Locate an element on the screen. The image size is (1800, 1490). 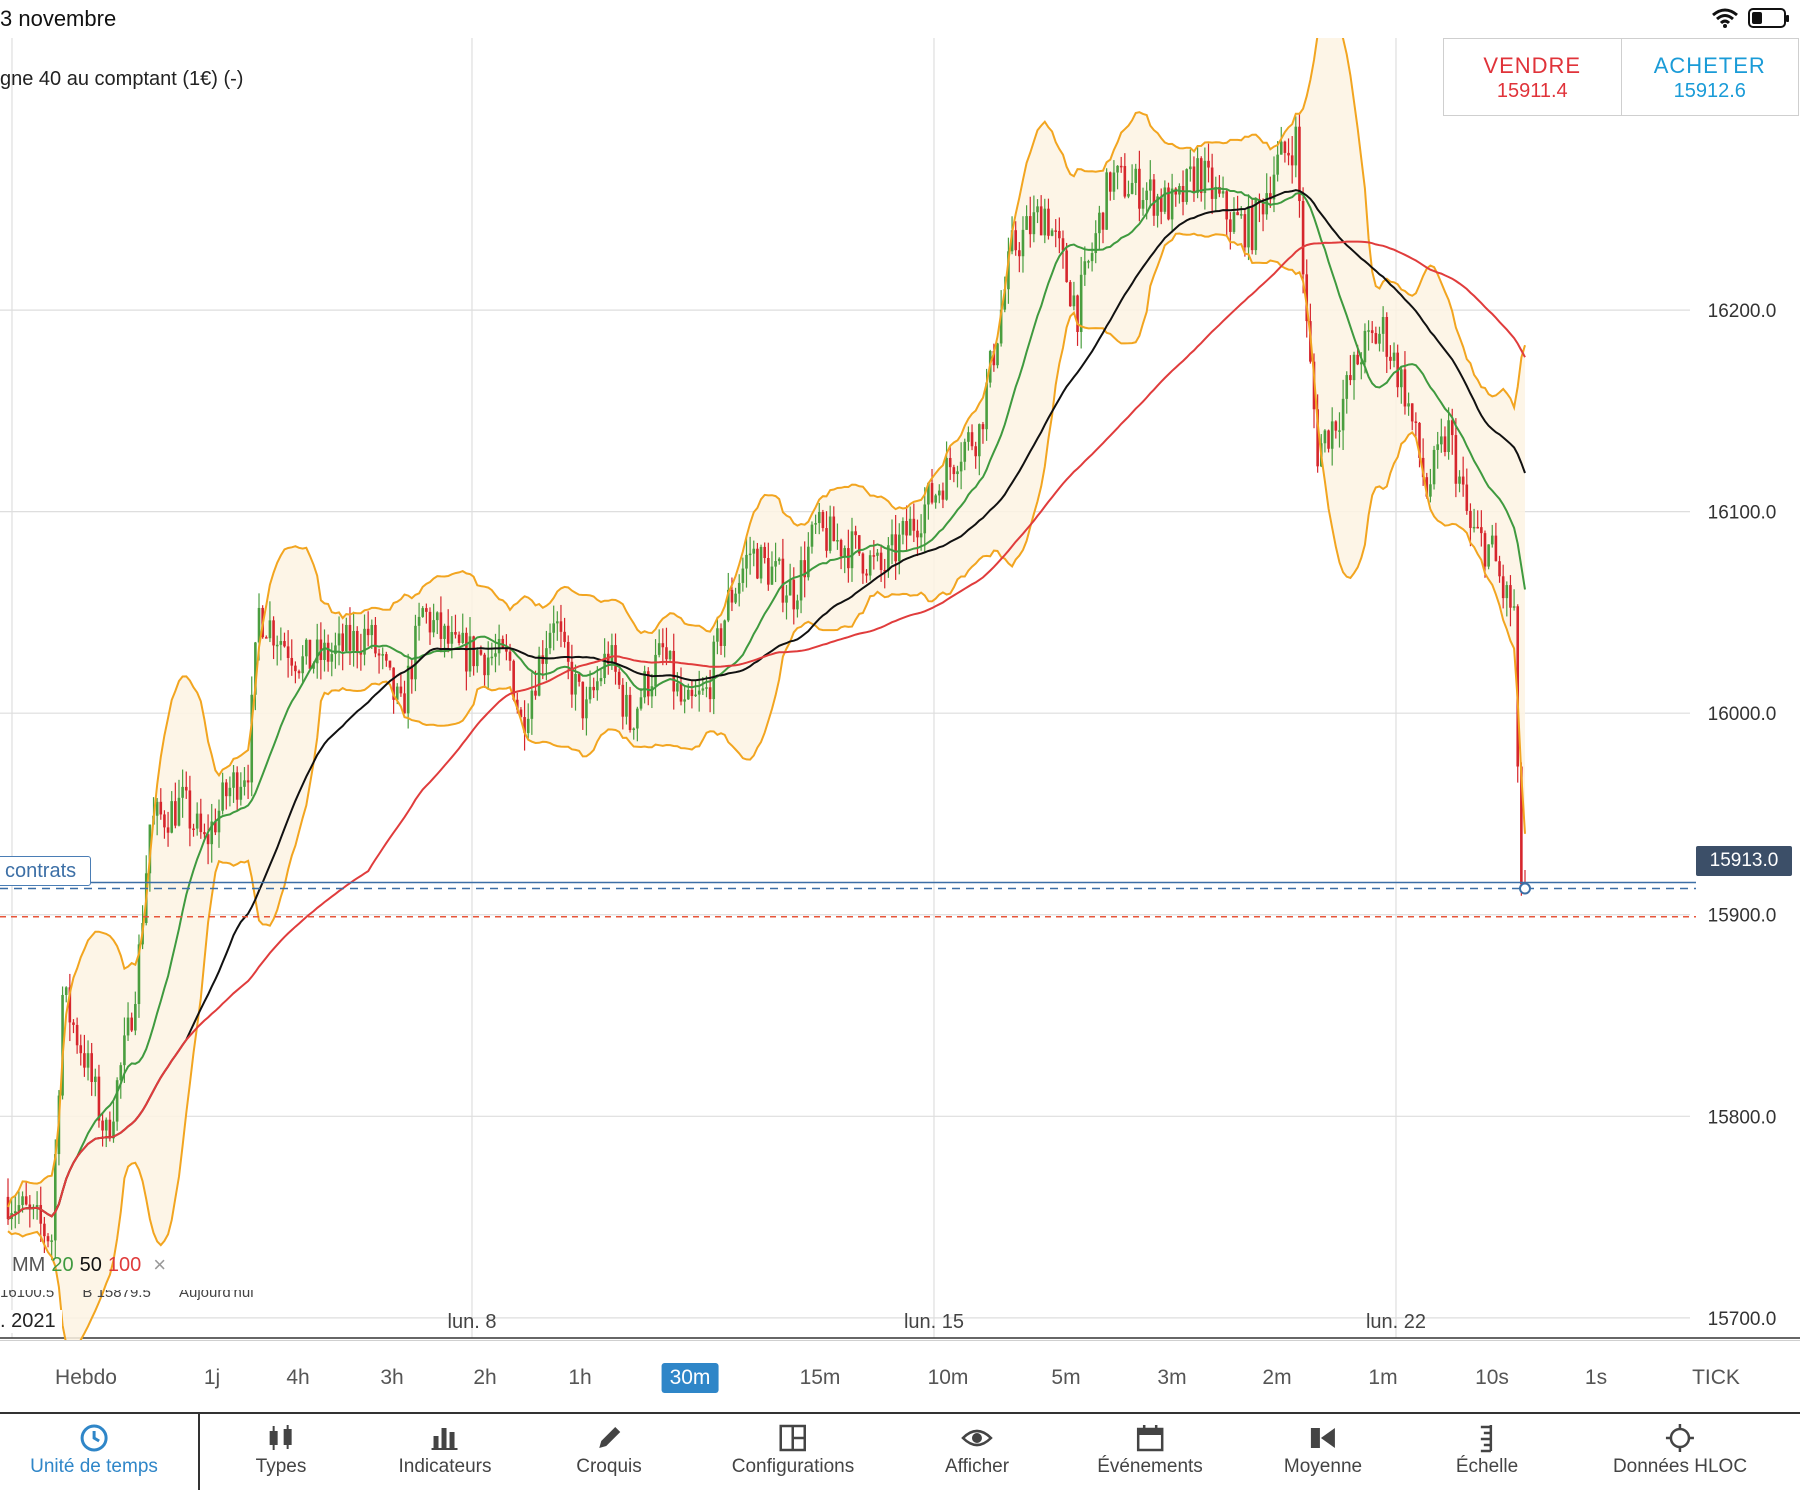
toolbar-pencil-button: Croquis is located at coordinates (609, 1450).